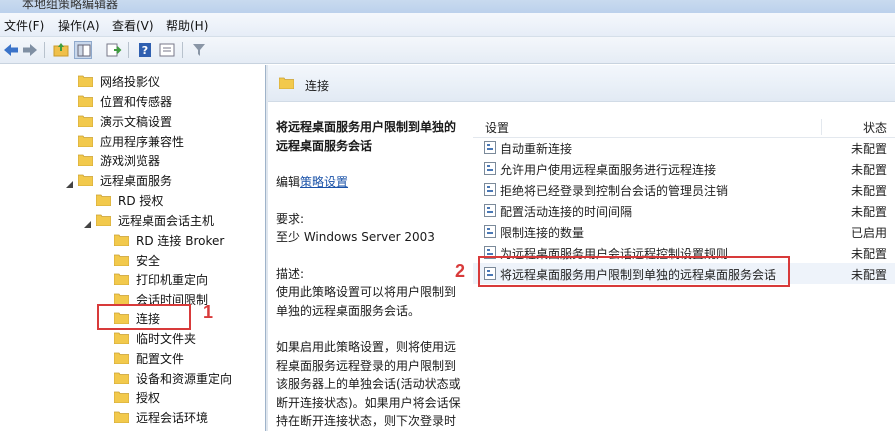 The height and width of the screenshot is (431, 895). Describe the element at coordinates (370, 182) in the screenshot. I see `edit-policy-line: 编辑策略设置` at that location.